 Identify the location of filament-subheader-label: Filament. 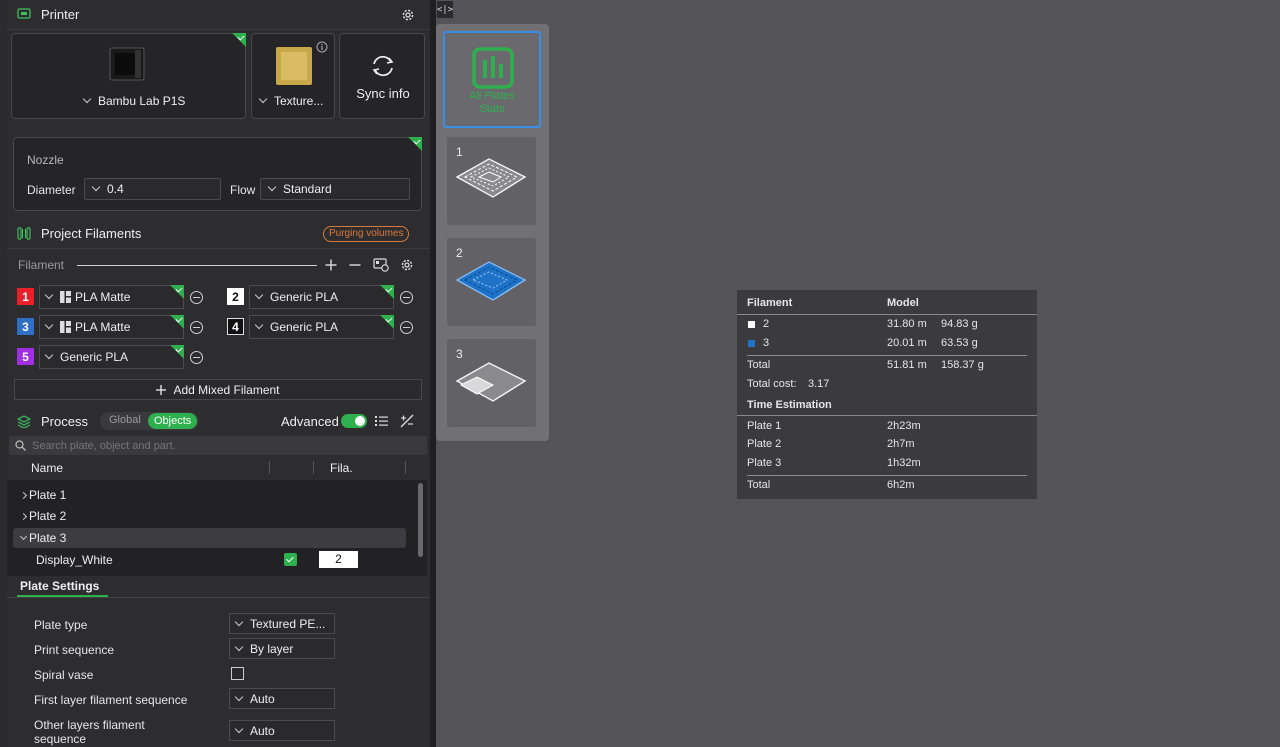
(41, 265).